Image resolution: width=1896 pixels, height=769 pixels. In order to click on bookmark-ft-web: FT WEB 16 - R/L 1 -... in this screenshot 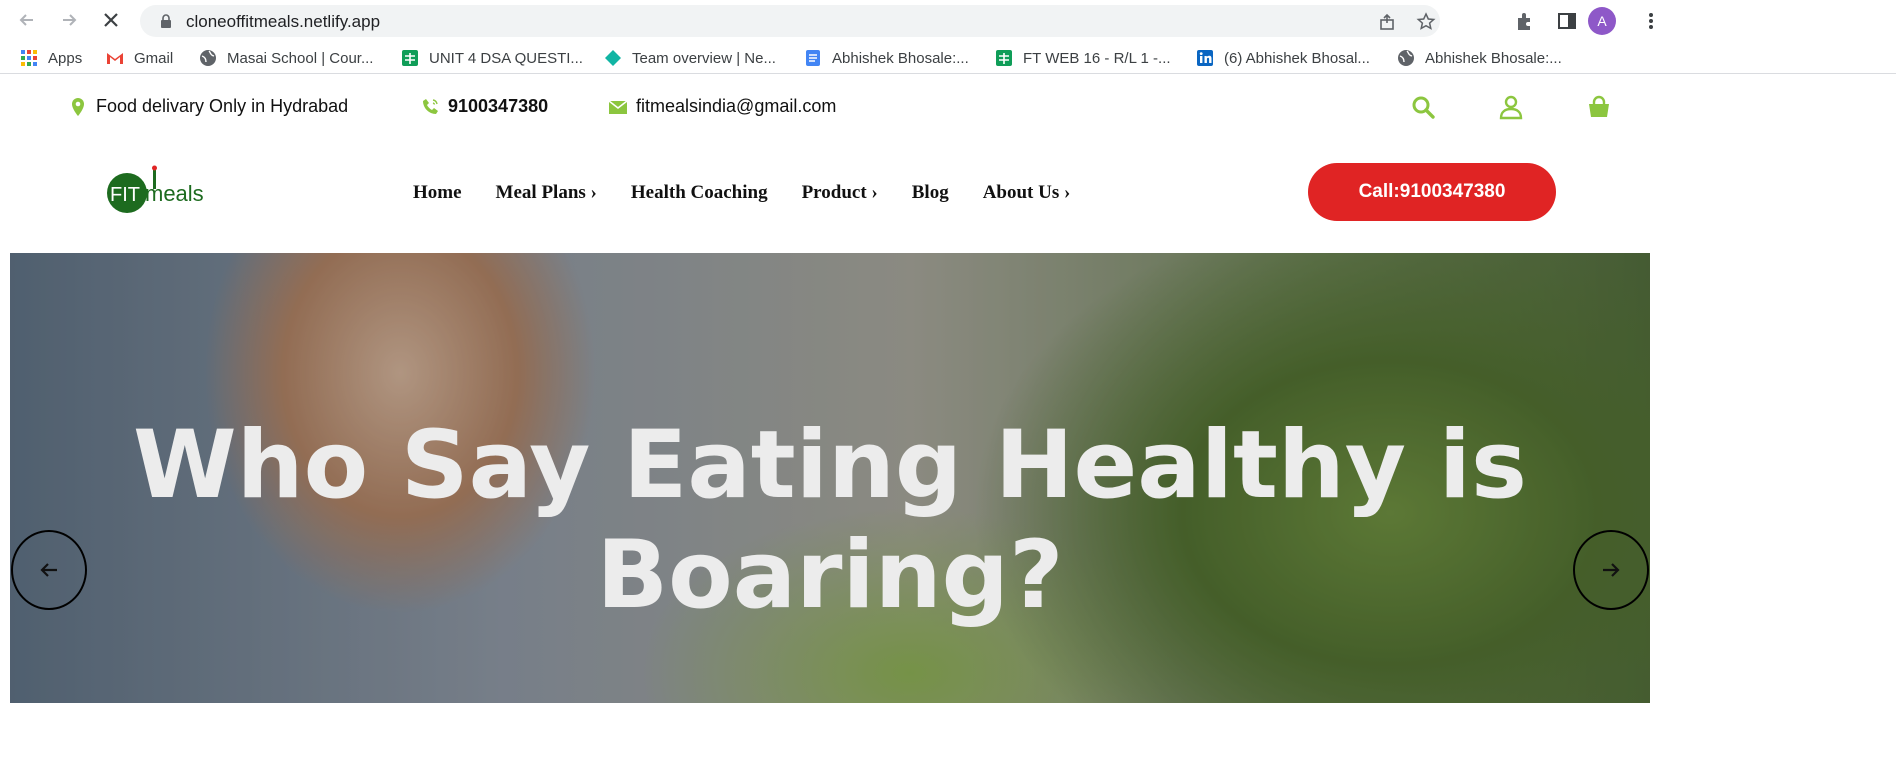, I will do `click(1083, 58)`.